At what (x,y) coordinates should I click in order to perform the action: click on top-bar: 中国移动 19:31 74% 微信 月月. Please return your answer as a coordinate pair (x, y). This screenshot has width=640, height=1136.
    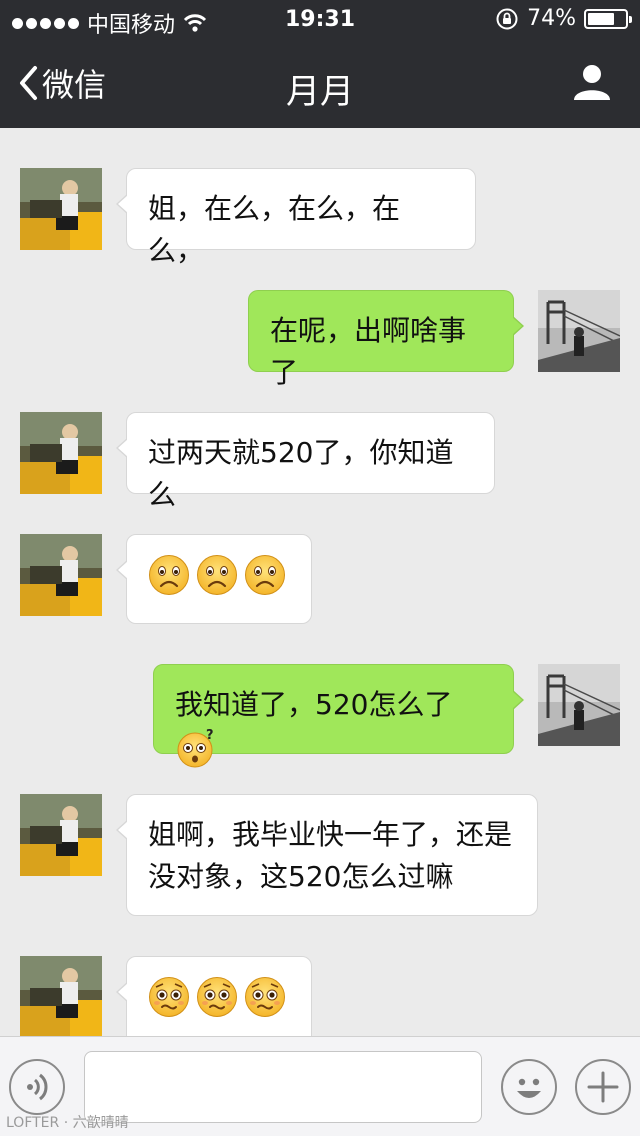
    Looking at the image, I should click on (320, 64).